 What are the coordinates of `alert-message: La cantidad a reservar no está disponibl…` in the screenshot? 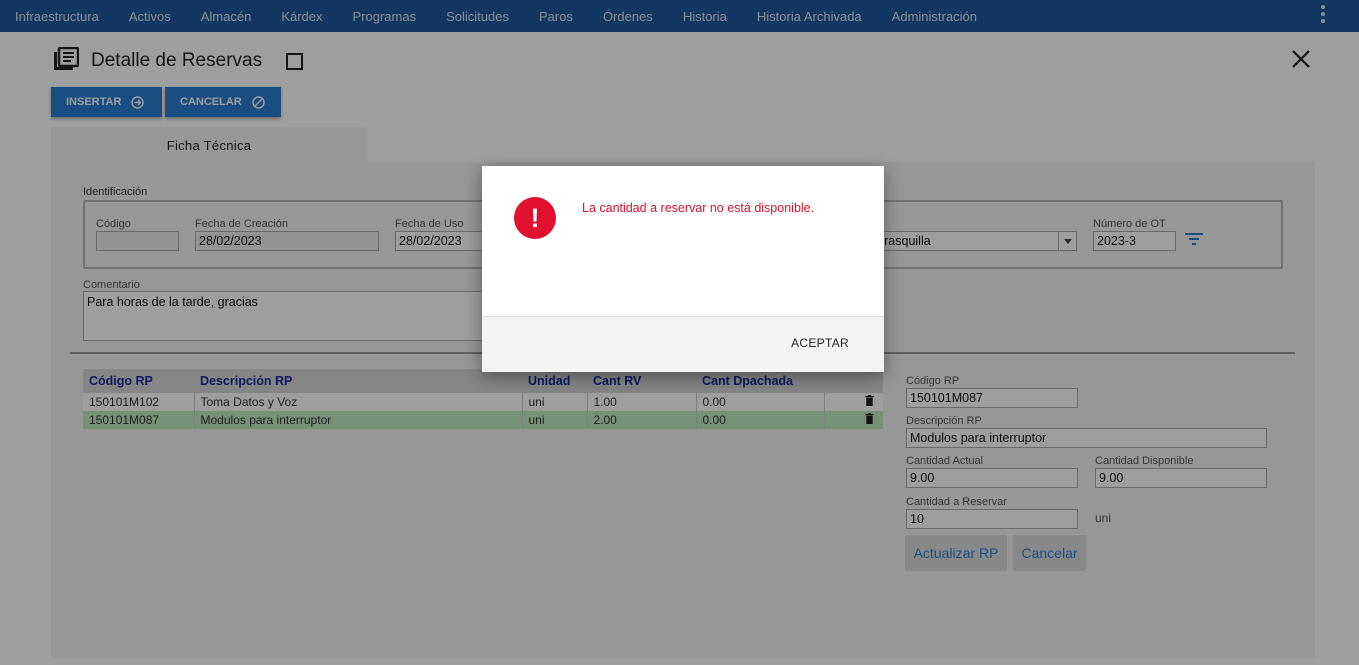 It's located at (698, 208).